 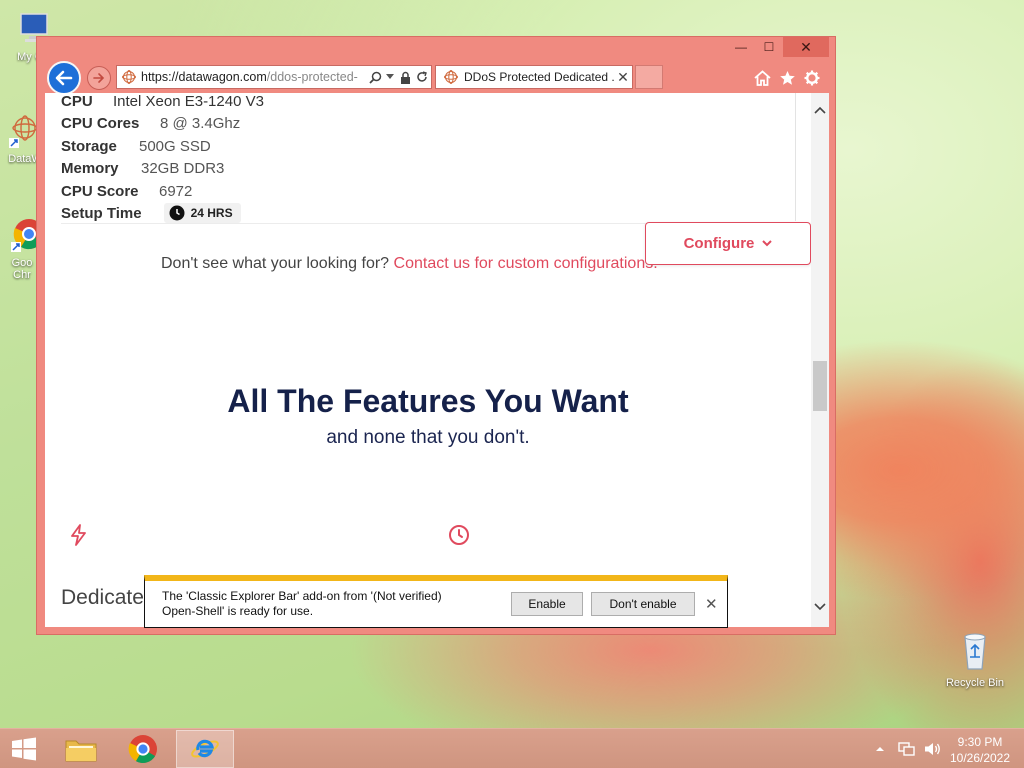 What do you see at coordinates (980, 758) in the screenshot?
I see `clock-date: 10/26/2022` at bounding box center [980, 758].